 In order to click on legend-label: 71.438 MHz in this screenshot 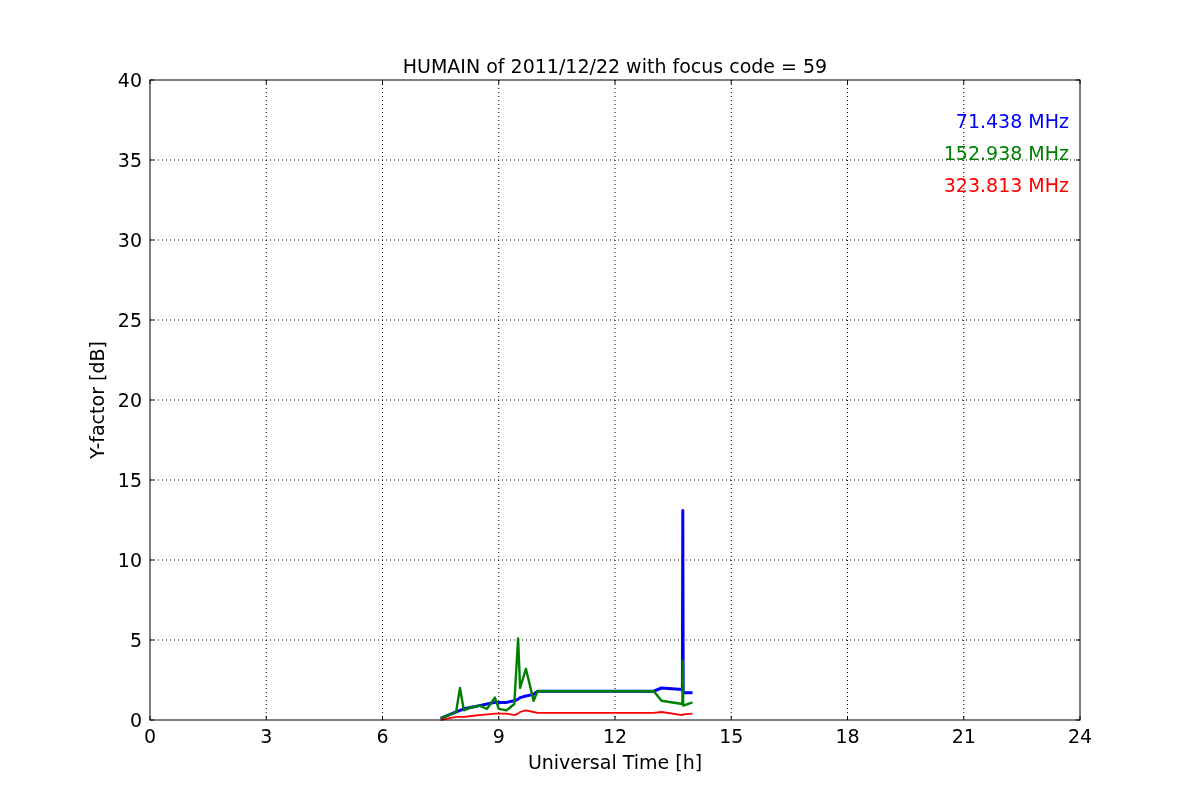, I will do `click(1012, 121)`.